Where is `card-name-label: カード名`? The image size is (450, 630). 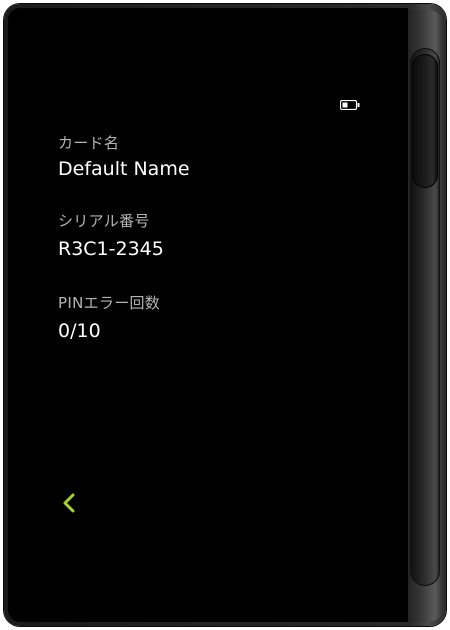
card-name-label: カード名 is located at coordinates (89, 143).